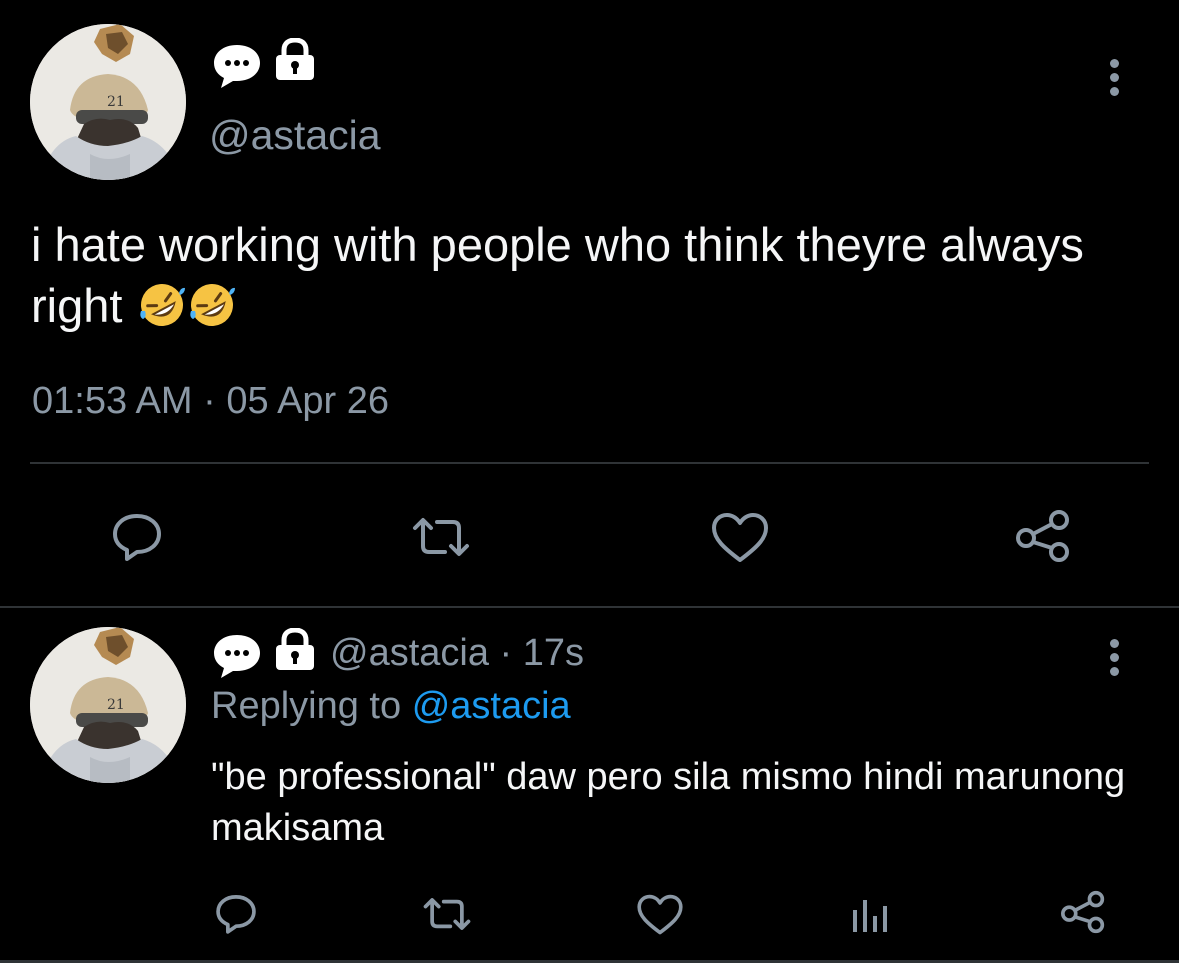 The height and width of the screenshot is (963, 1179). I want to click on replying-to-label: Replying to, so click(306, 706).